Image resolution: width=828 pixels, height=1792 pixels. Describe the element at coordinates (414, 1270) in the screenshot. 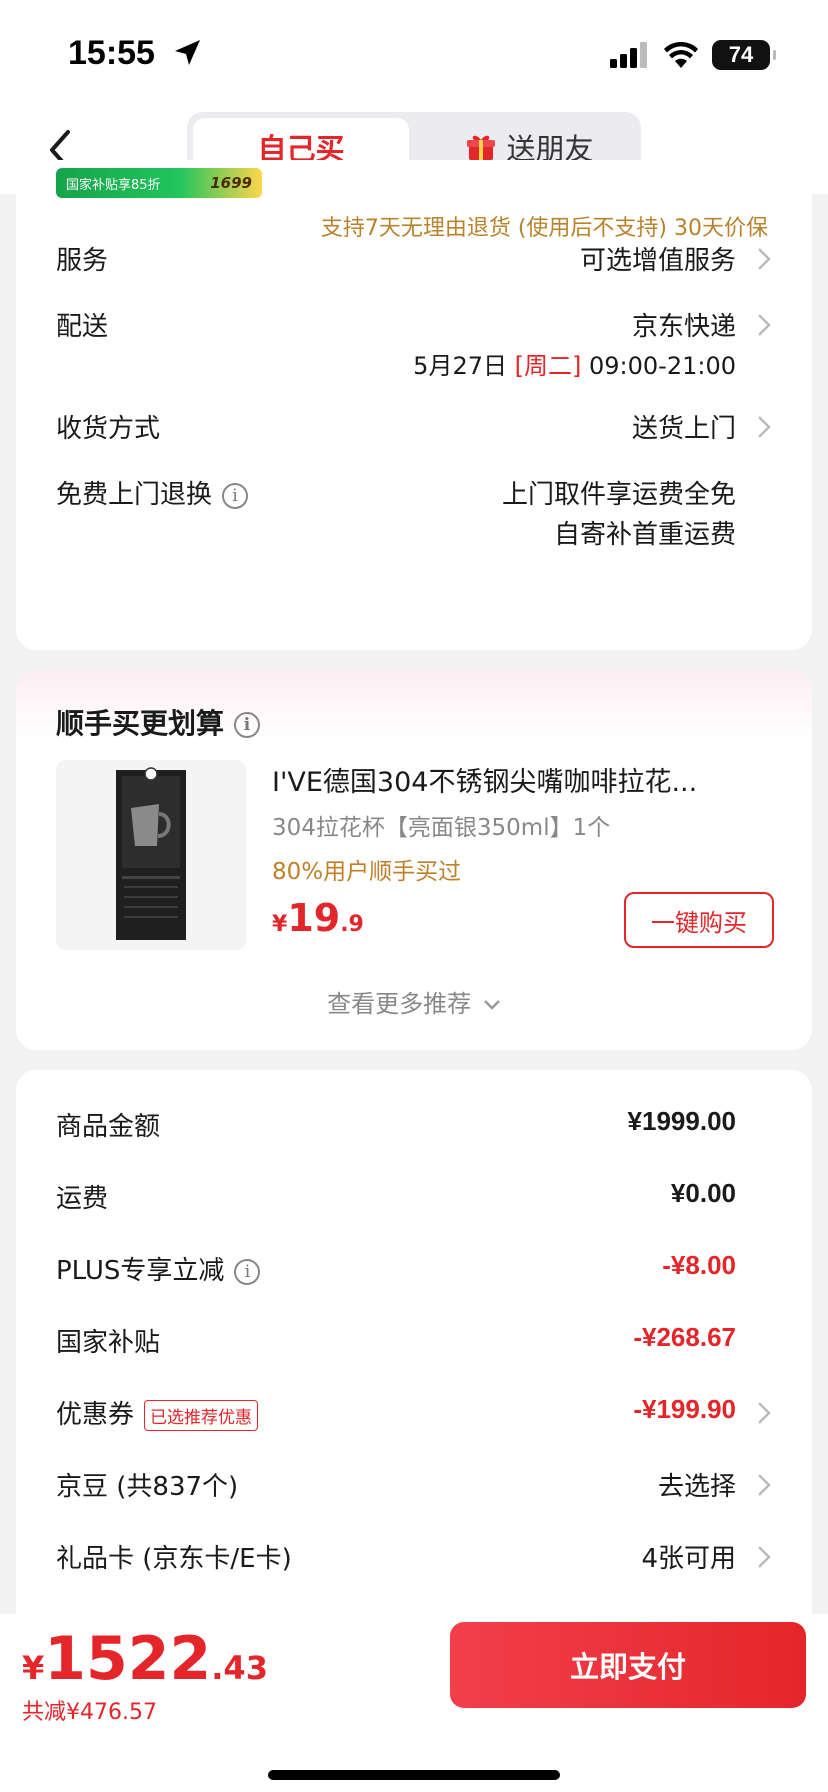

I see `summary-row-plus: PLUS专享立减 i -¥8.00` at that location.